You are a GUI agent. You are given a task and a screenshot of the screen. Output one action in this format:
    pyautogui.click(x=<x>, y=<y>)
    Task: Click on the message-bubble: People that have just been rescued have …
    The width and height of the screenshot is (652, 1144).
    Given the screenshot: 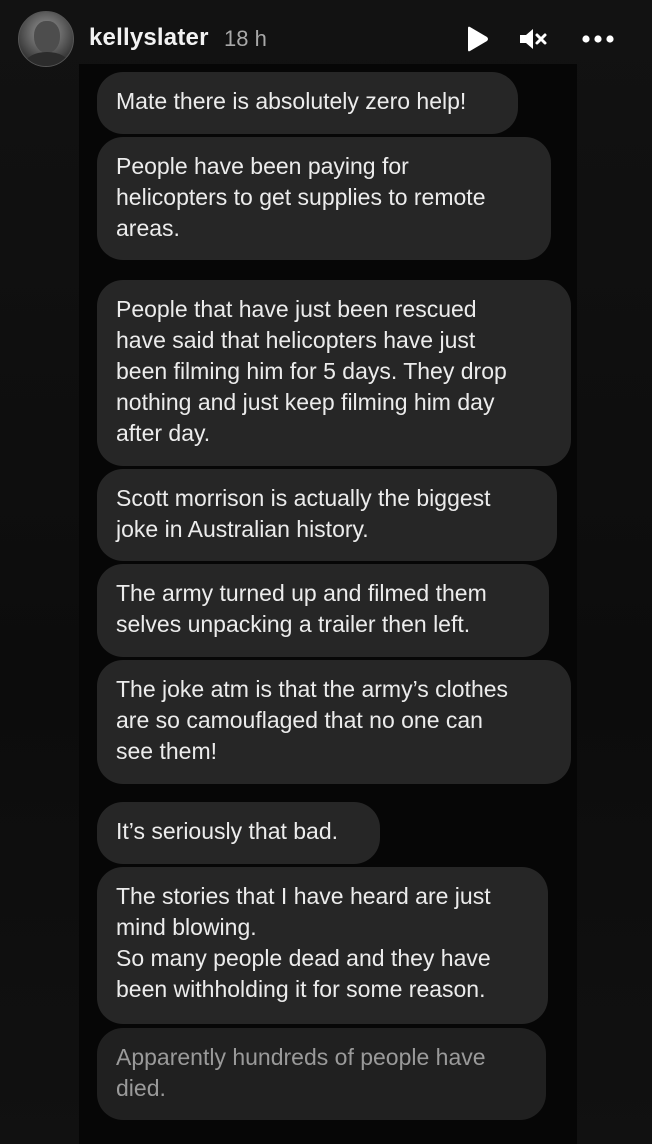 What is the action you would take?
    pyautogui.click(x=334, y=373)
    